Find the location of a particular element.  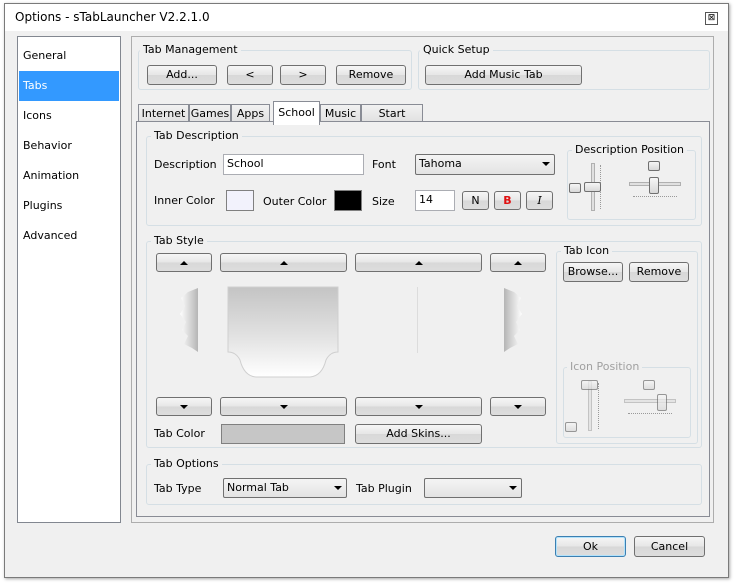

outer-color-swatch is located at coordinates (348, 200).